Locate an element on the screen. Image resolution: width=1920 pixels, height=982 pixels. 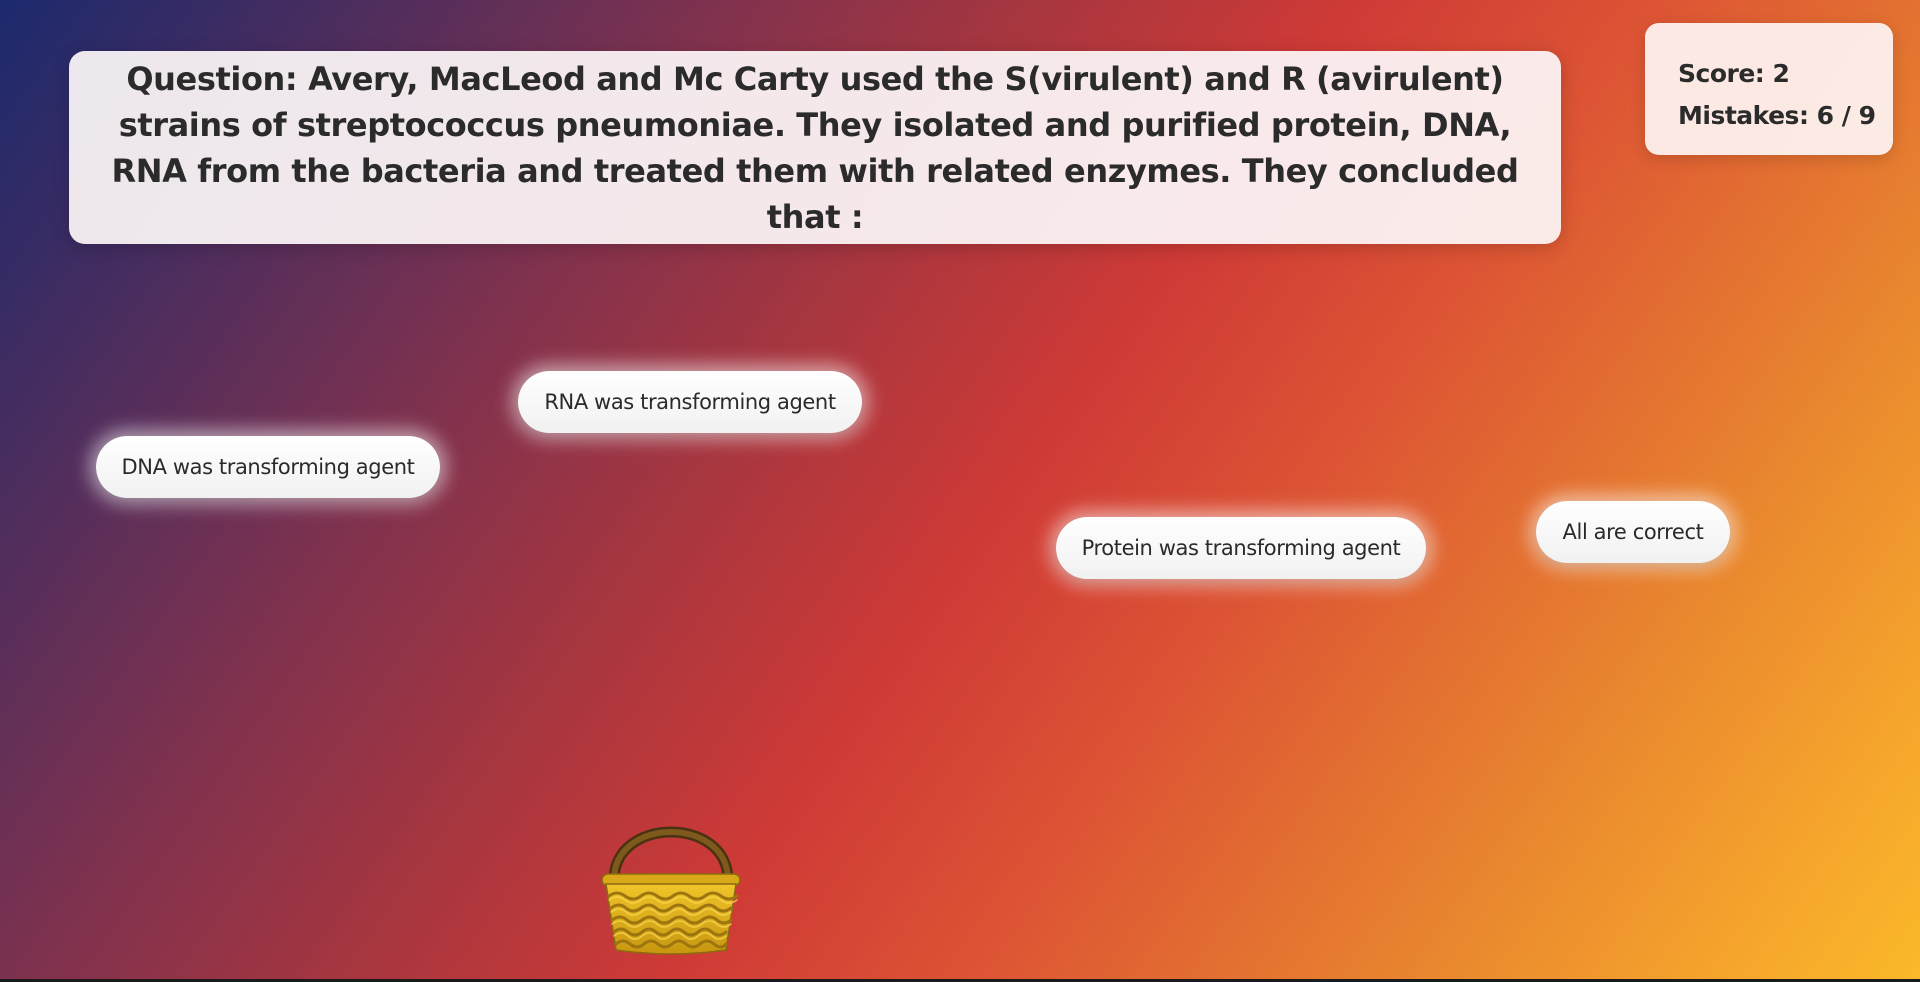
score-panel: Score: 2 Mistakes: 6 / 9 is located at coordinates (1769, 89).